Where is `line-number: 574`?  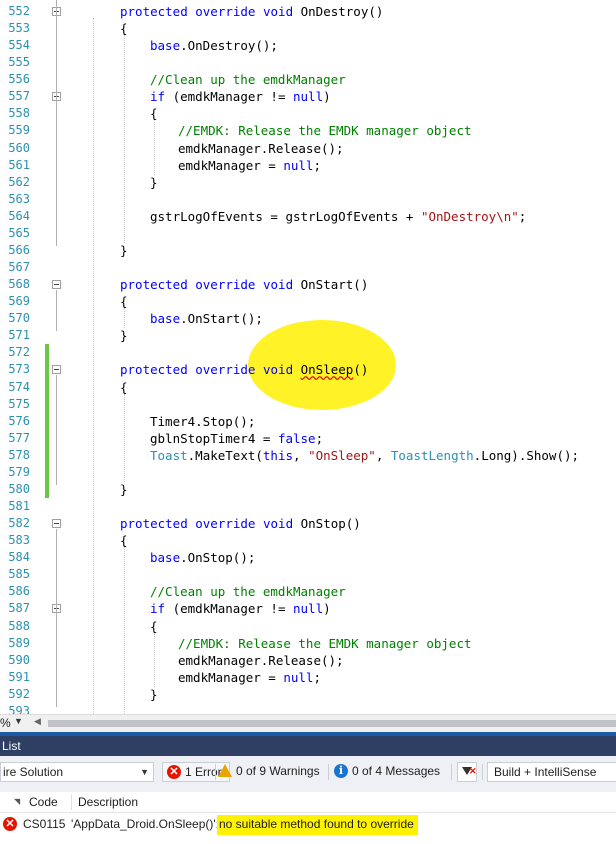 line-number: 574 is located at coordinates (19, 386).